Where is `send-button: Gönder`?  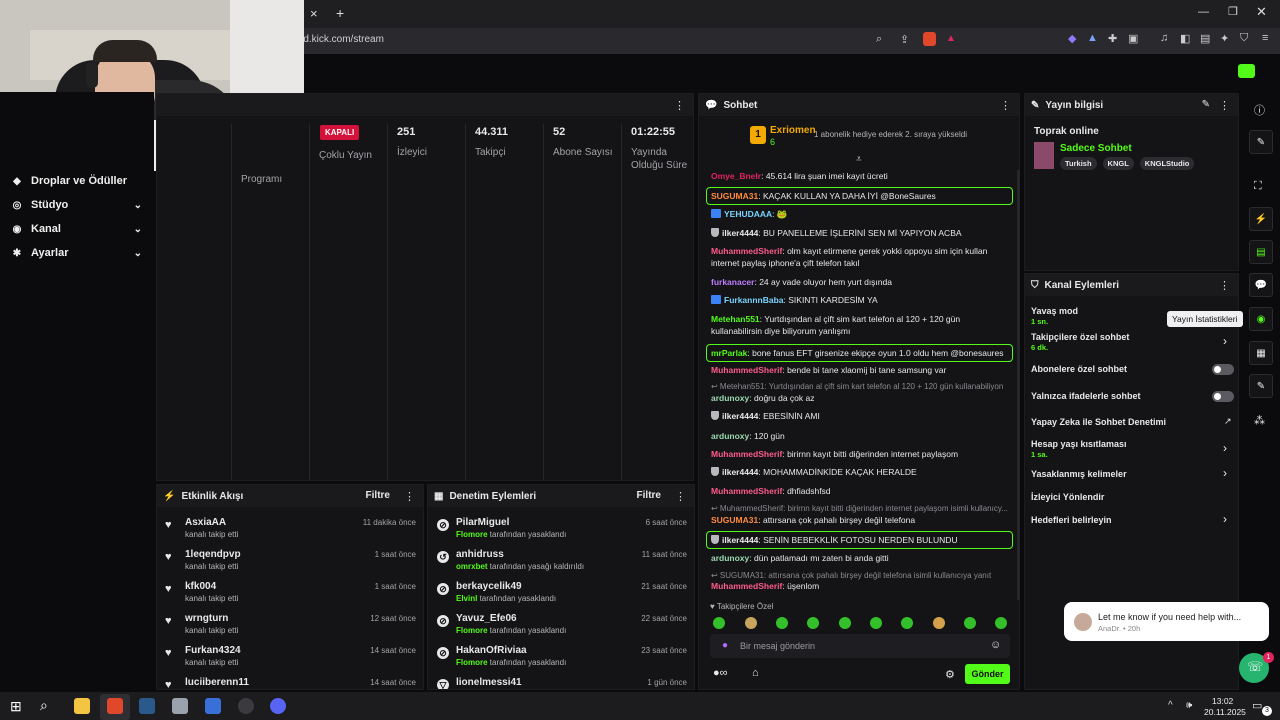
send-button: Gönder is located at coordinates (987, 674).